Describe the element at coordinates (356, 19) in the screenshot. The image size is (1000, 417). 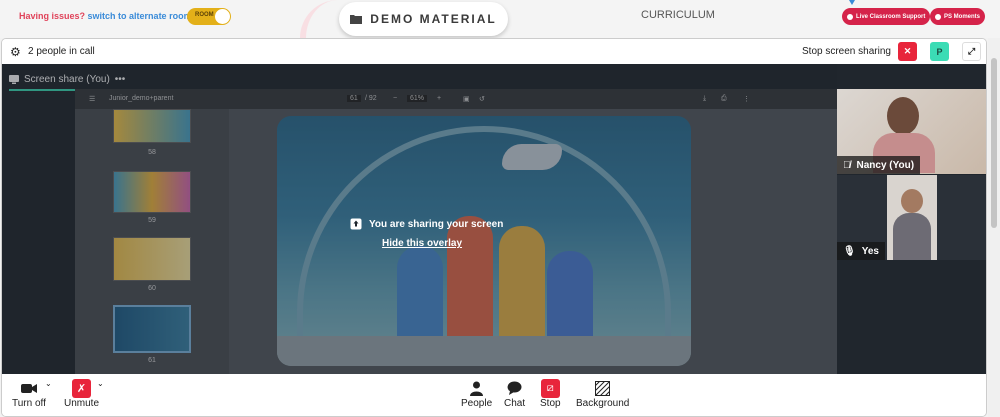
I see `folder-icon` at that location.